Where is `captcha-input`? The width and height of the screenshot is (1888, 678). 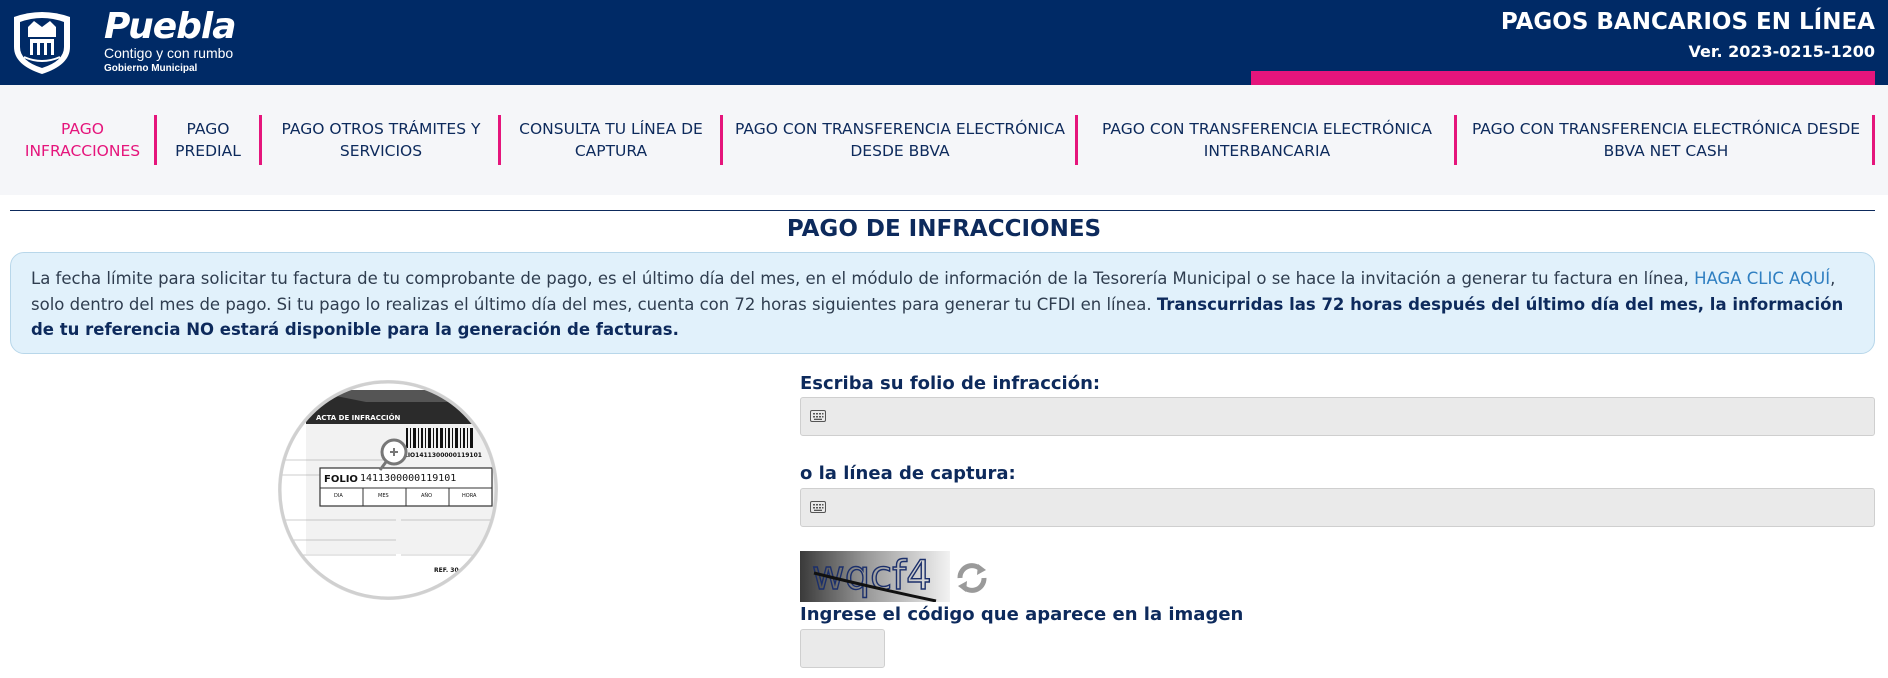 captcha-input is located at coordinates (842, 648).